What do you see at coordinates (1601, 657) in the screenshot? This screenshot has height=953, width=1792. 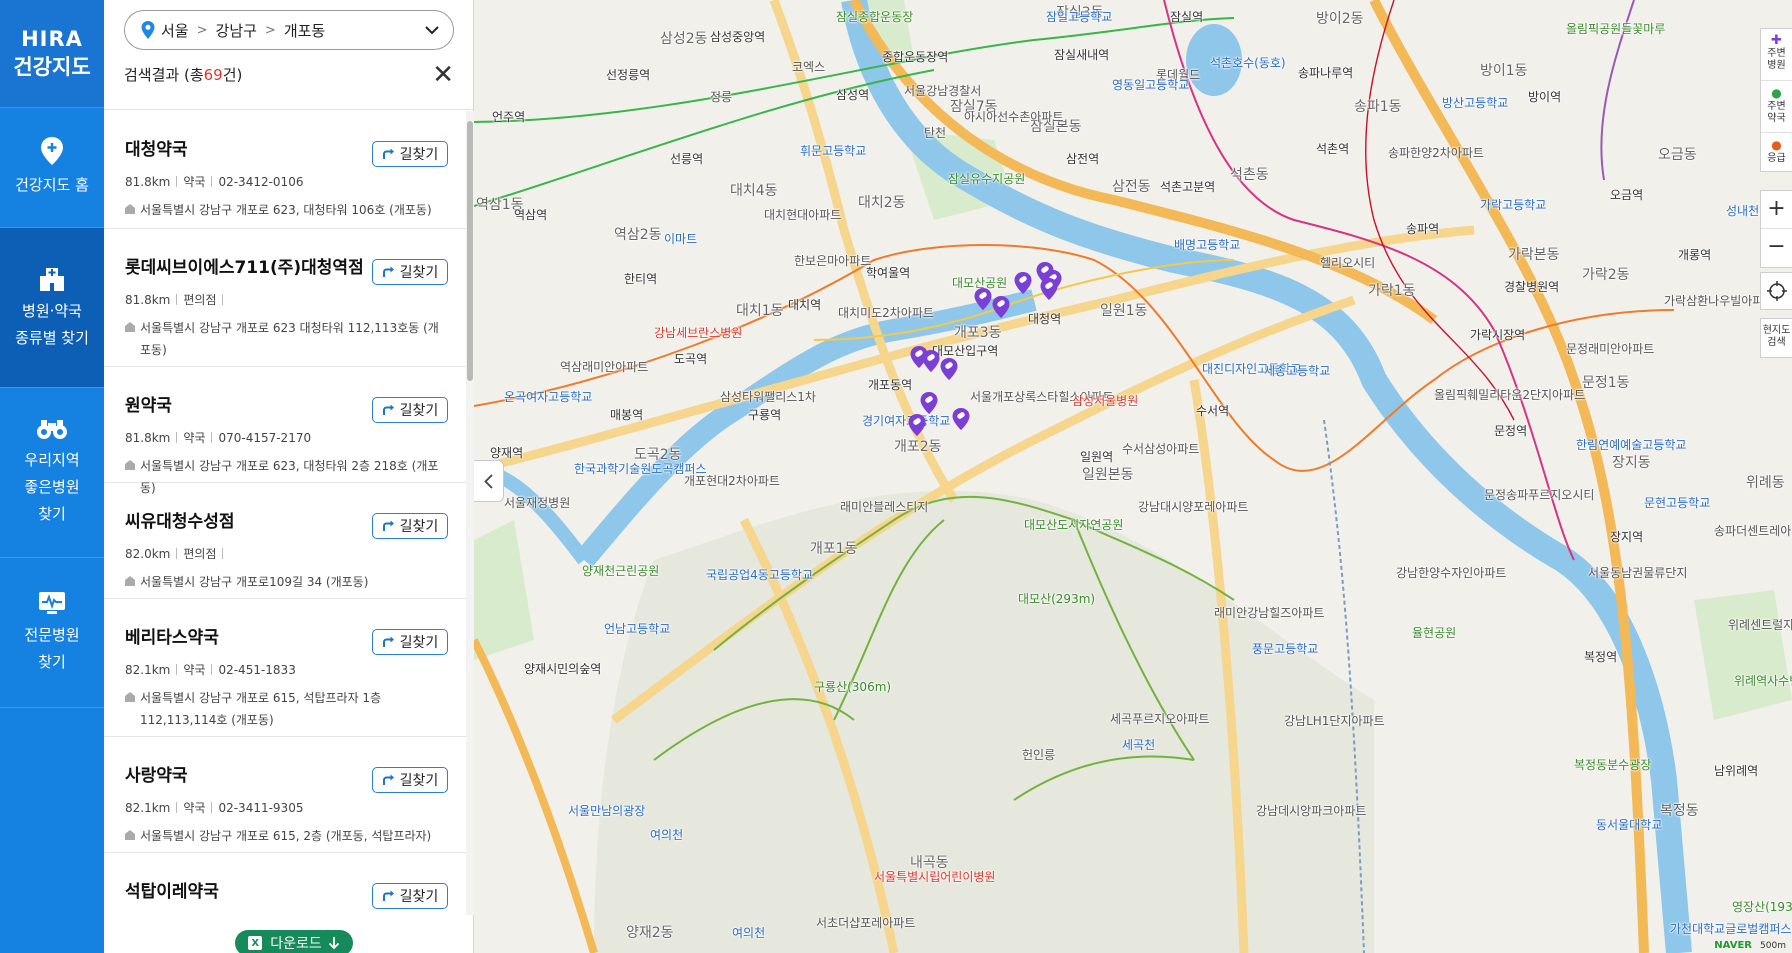 I see `map-label: 복정역` at bounding box center [1601, 657].